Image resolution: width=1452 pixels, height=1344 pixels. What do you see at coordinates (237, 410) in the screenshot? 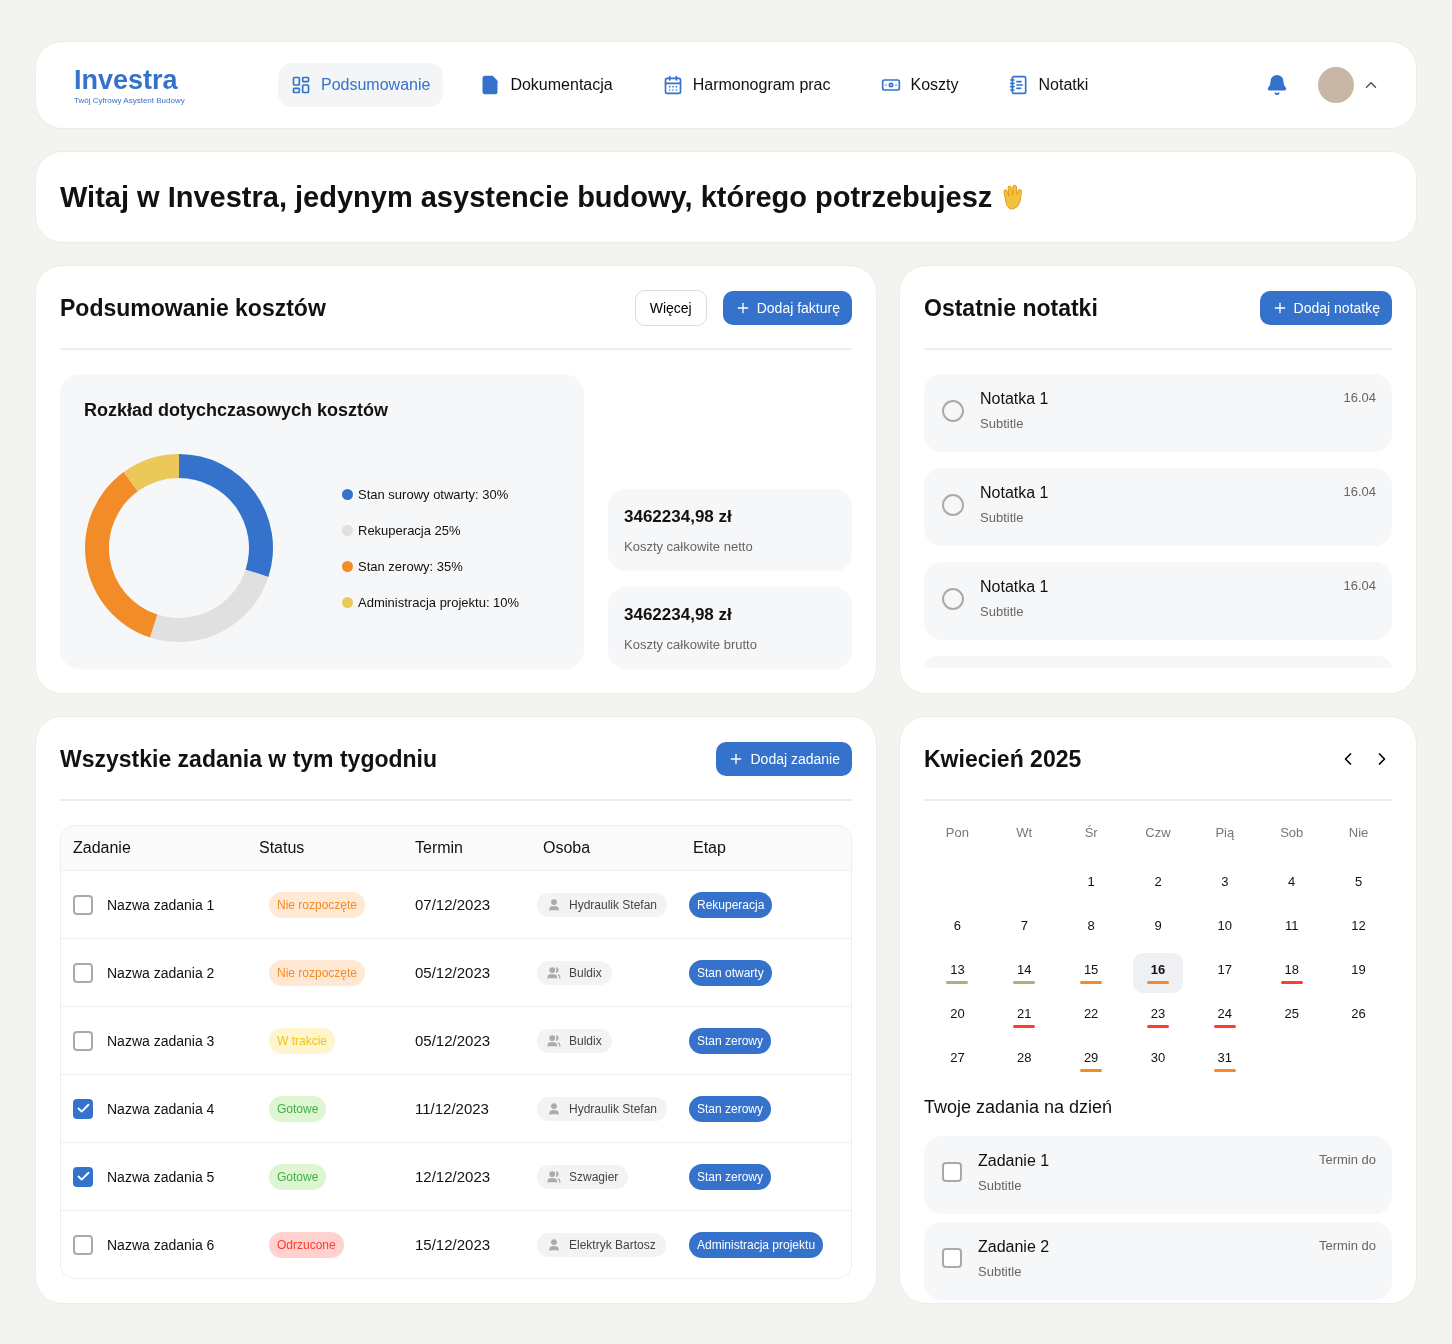
I see `chart-title: Rozkład dotychczasowych kosztów` at bounding box center [237, 410].